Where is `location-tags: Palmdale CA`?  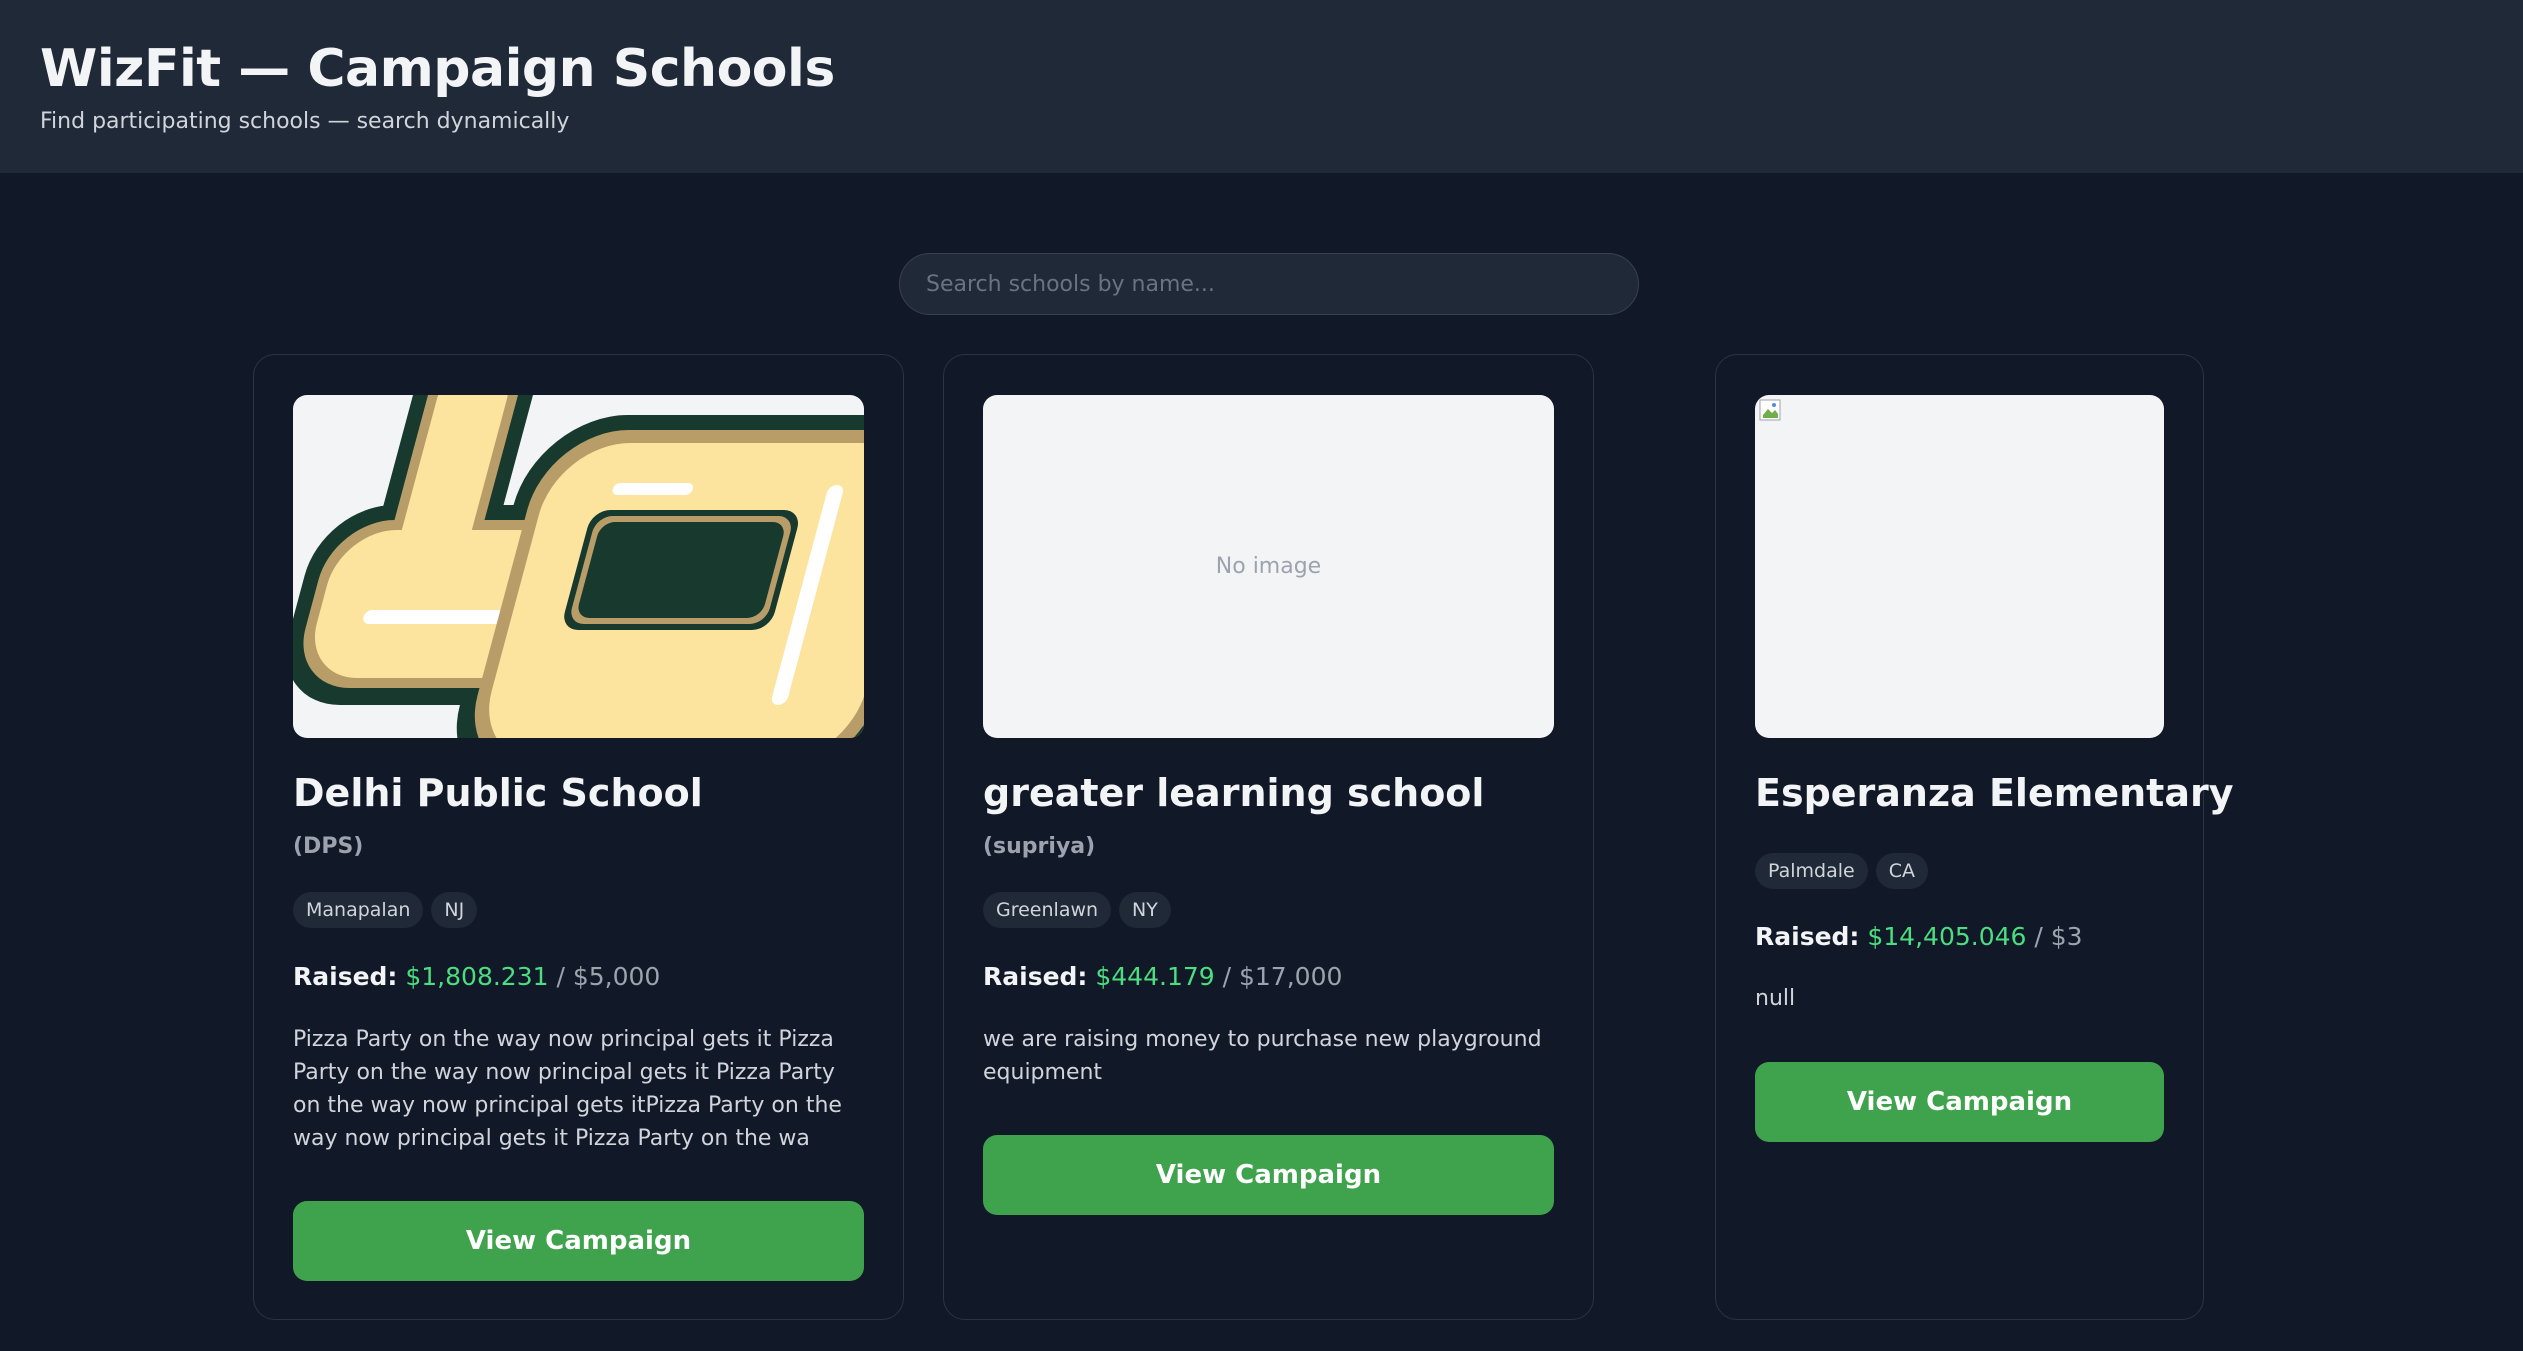 location-tags: Palmdale CA is located at coordinates (1841, 871).